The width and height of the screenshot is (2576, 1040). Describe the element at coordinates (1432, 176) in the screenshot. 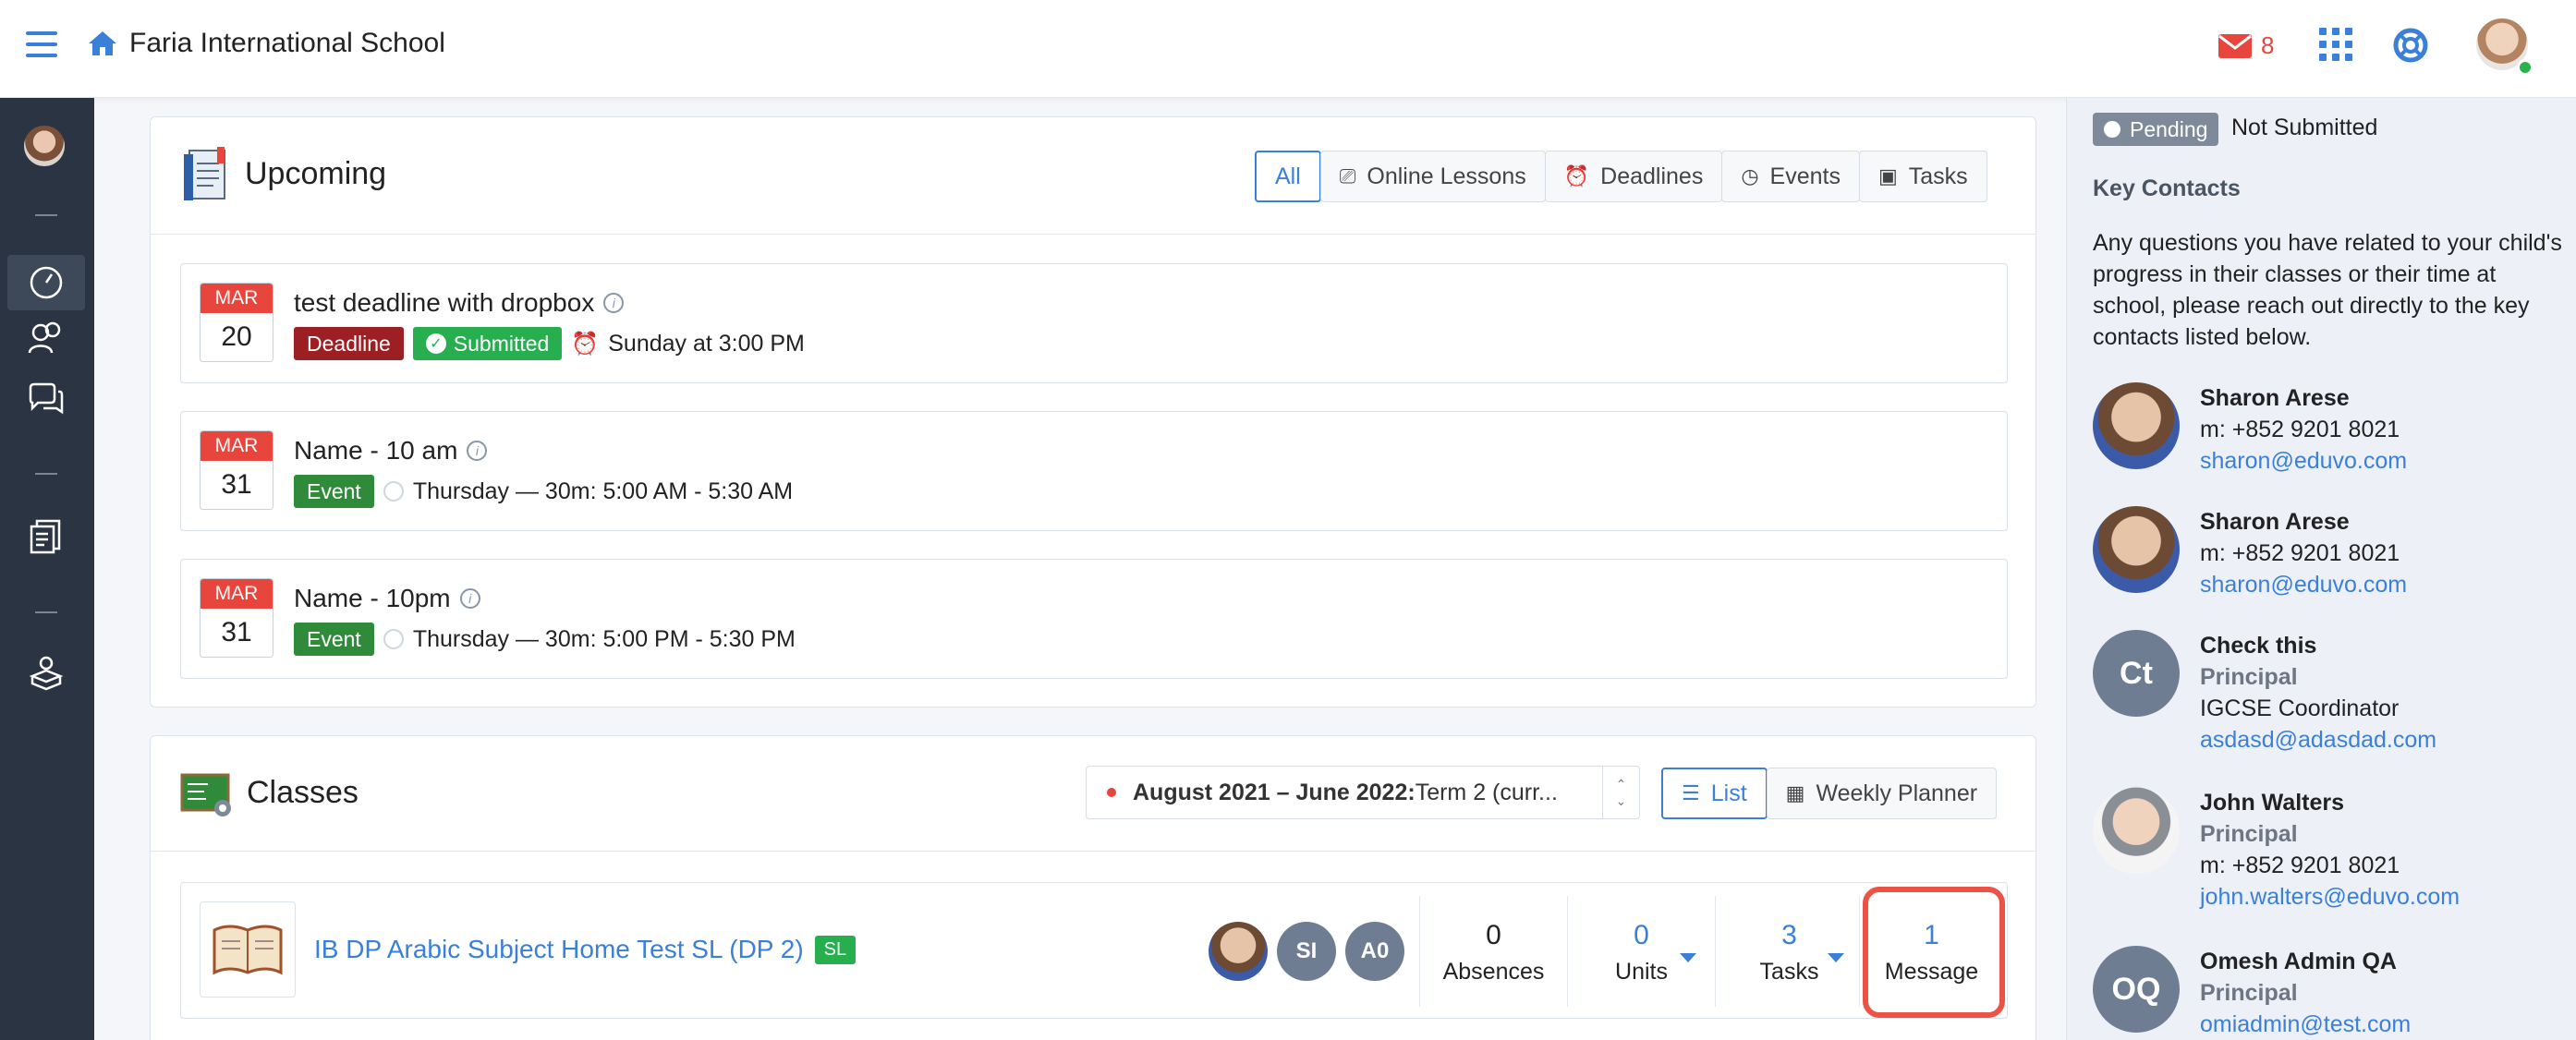

I see `filter-online-lessons-button: ⎚ Online Lessons` at that location.